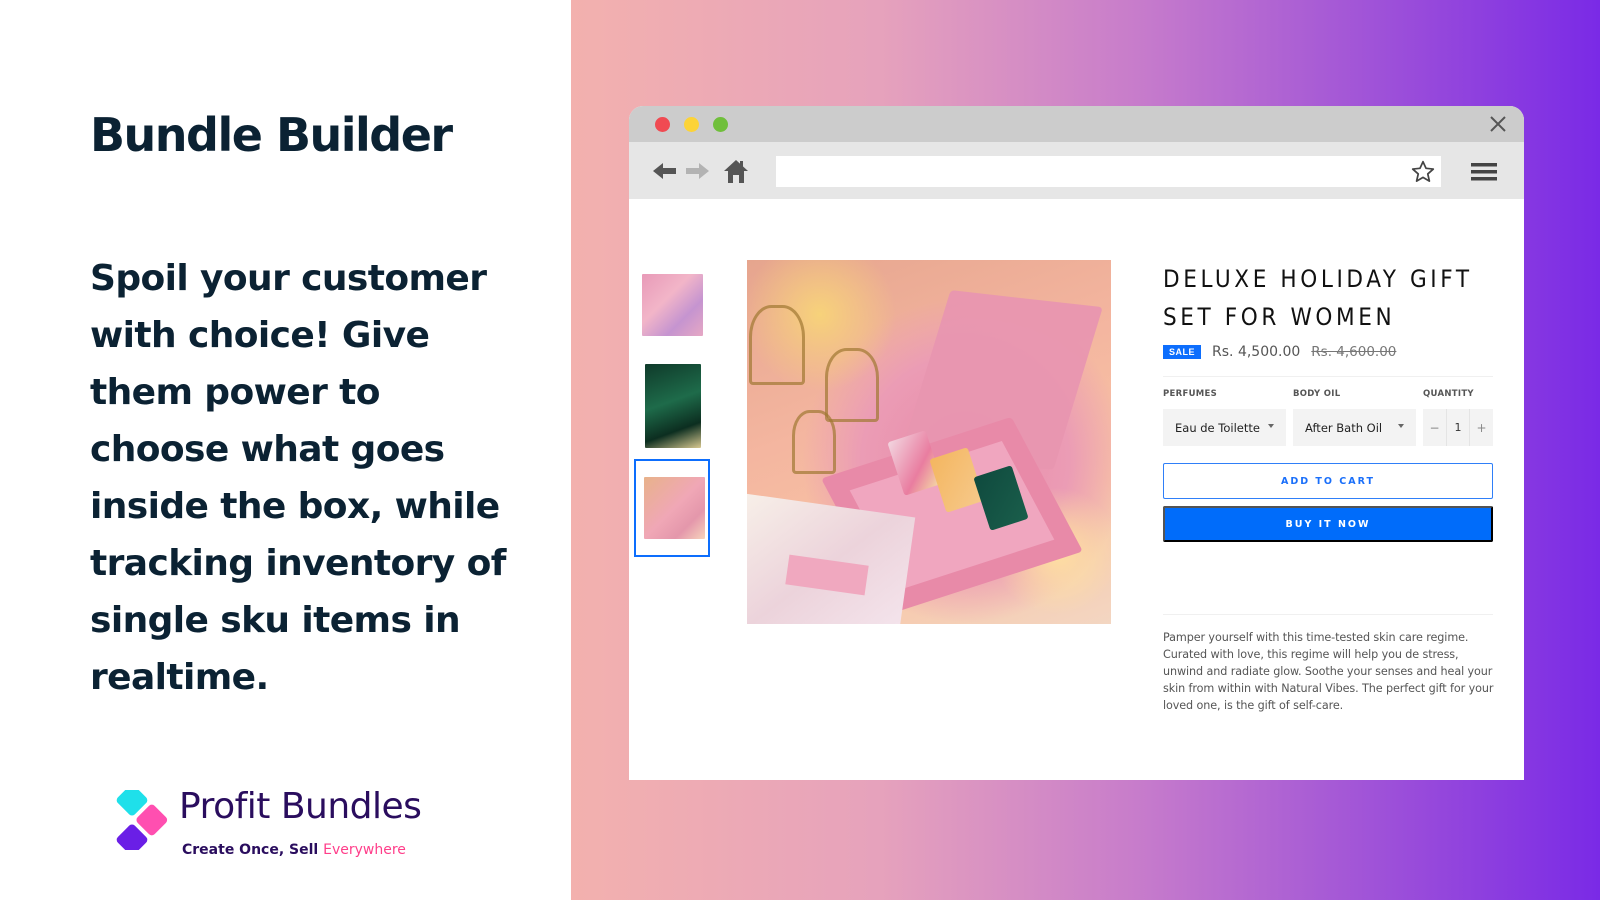 The width and height of the screenshot is (1600, 900). What do you see at coordinates (736, 171) in the screenshot?
I see `home-icon` at bounding box center [736, 171].